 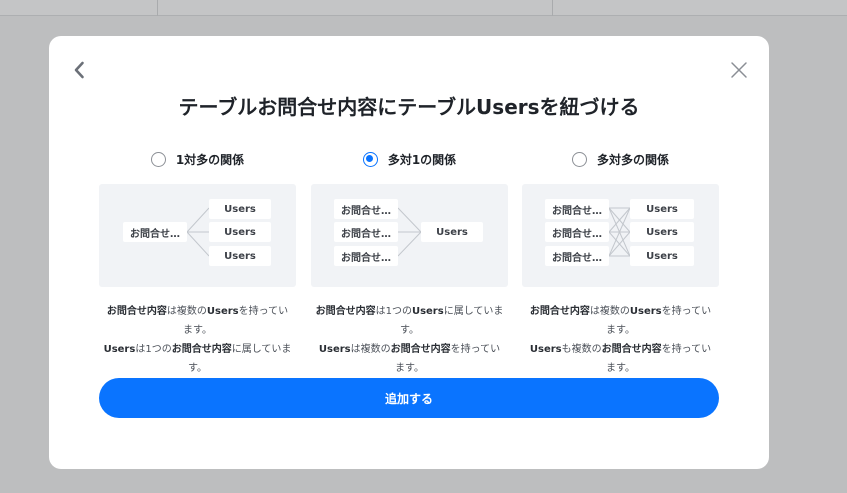 I want to click on option-one-to-many: 1対多の関係, so click(x=197, y=159).